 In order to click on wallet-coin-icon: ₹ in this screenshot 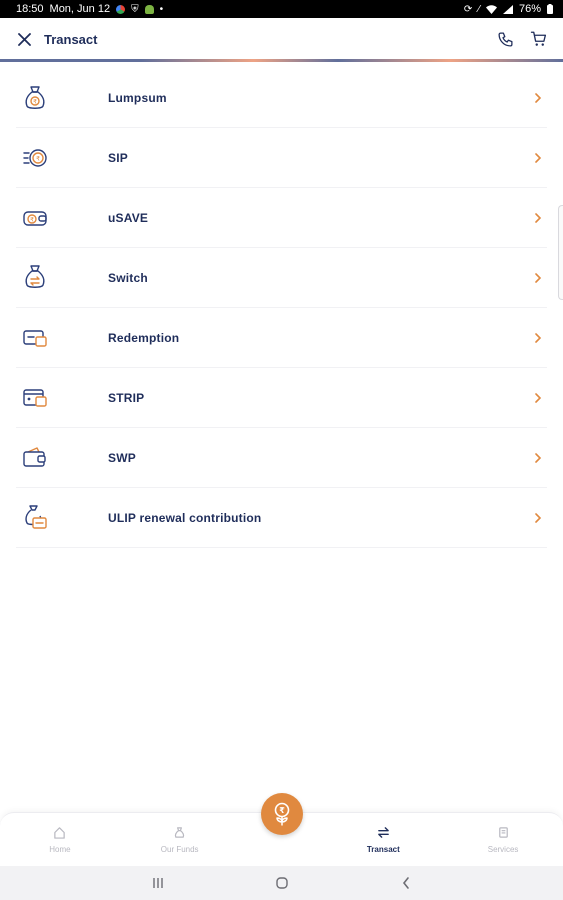, I will do `click(35, 218)`.